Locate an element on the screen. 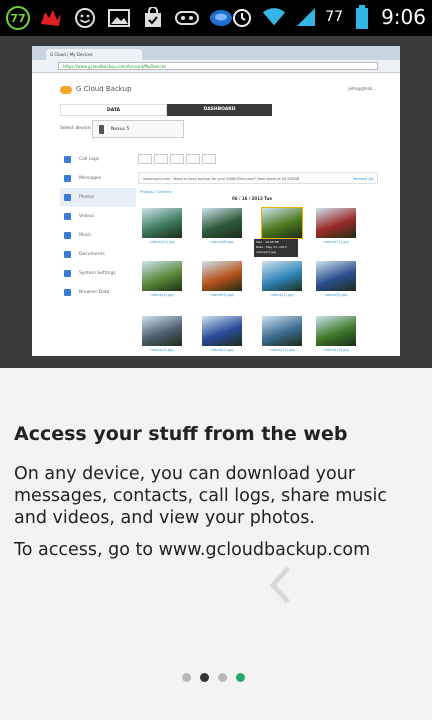 The image size is (432, 720). globe-icon is located at coordinates (67, 292).